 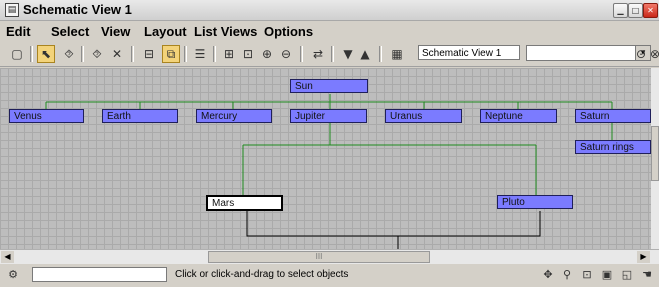 I want to click on menu-list-views: List Views, so click(x=225, y=31).